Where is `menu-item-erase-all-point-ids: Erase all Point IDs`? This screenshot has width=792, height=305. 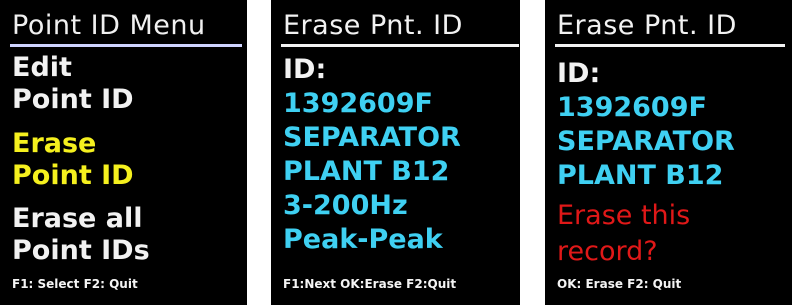
menu-item-erase-all-point-ids: Erase all Point IDs is located at coordinates (81, 235).